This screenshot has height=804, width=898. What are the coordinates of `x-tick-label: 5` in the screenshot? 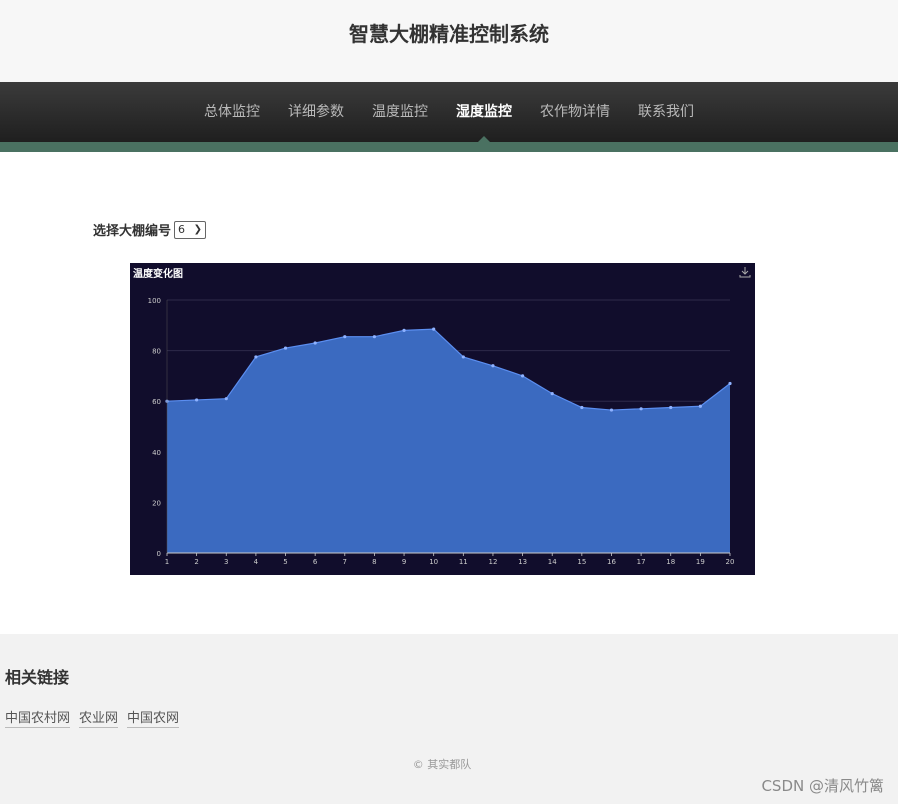 It's located at (285, 562).